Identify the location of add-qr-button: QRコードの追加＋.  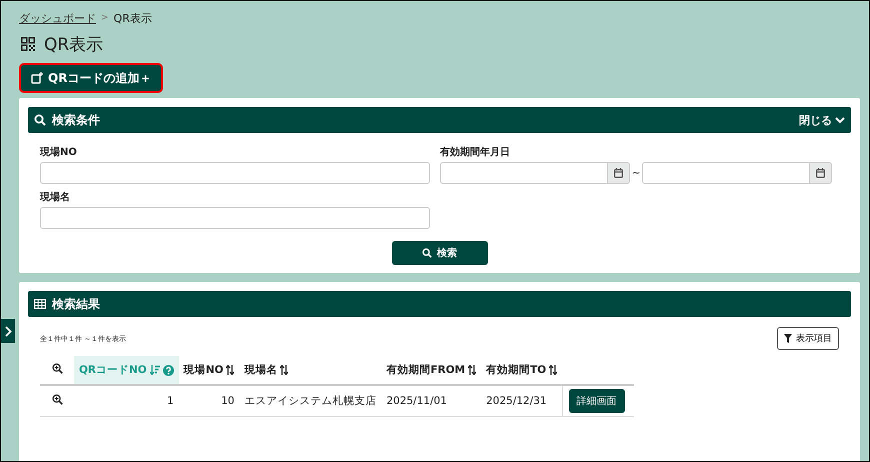
(91, 78).